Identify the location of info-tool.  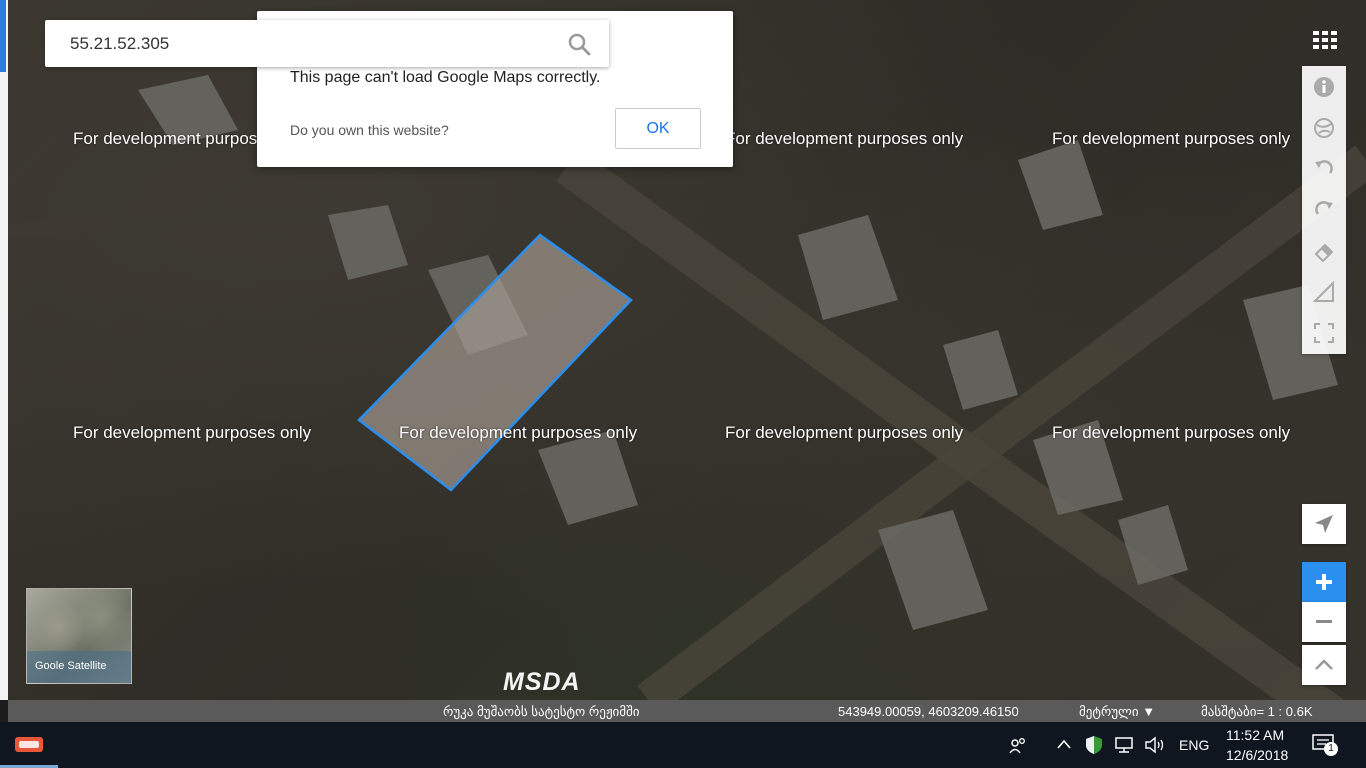
(1324, 86).